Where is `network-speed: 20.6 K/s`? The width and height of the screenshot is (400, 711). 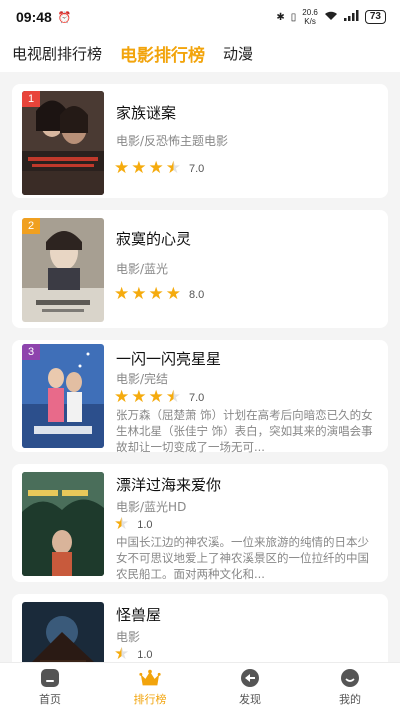 network-speed: 20.6 K/s is located at coordinates (310, 17).